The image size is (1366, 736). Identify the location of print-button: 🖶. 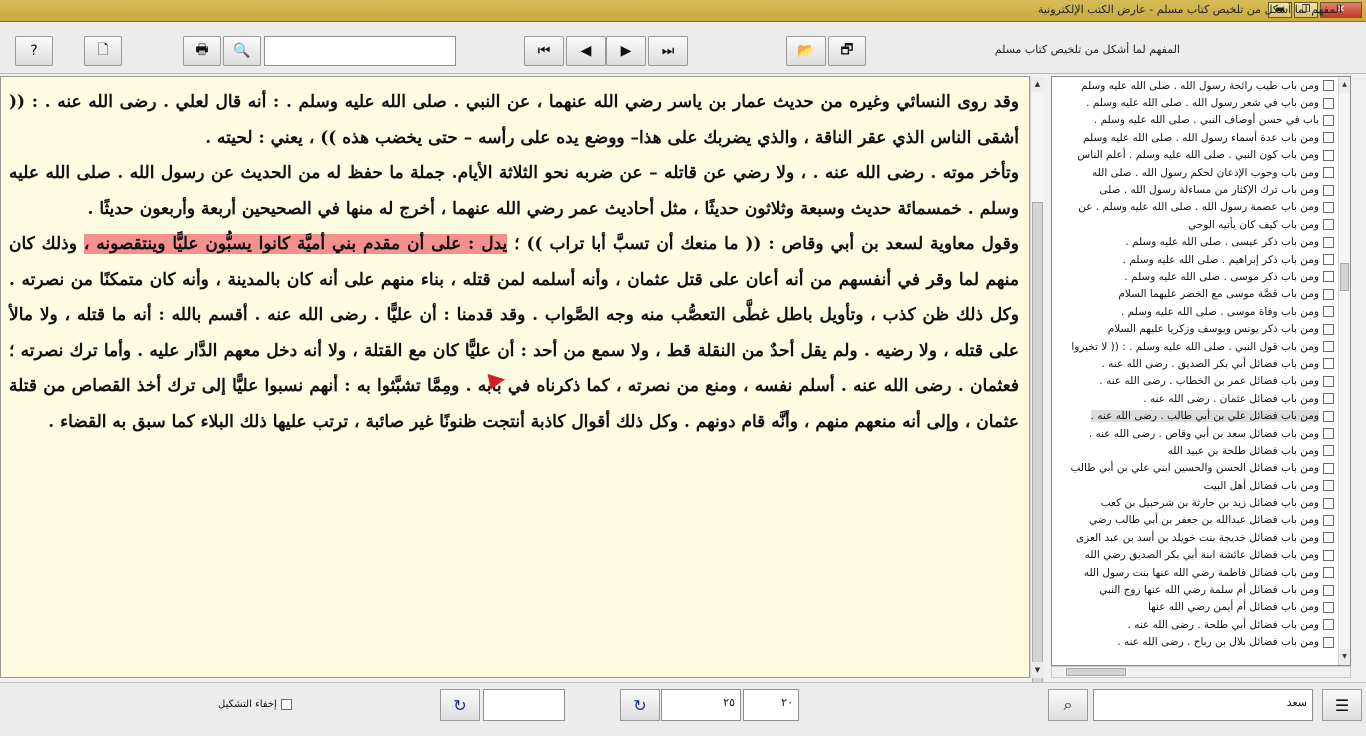
(202, 51).